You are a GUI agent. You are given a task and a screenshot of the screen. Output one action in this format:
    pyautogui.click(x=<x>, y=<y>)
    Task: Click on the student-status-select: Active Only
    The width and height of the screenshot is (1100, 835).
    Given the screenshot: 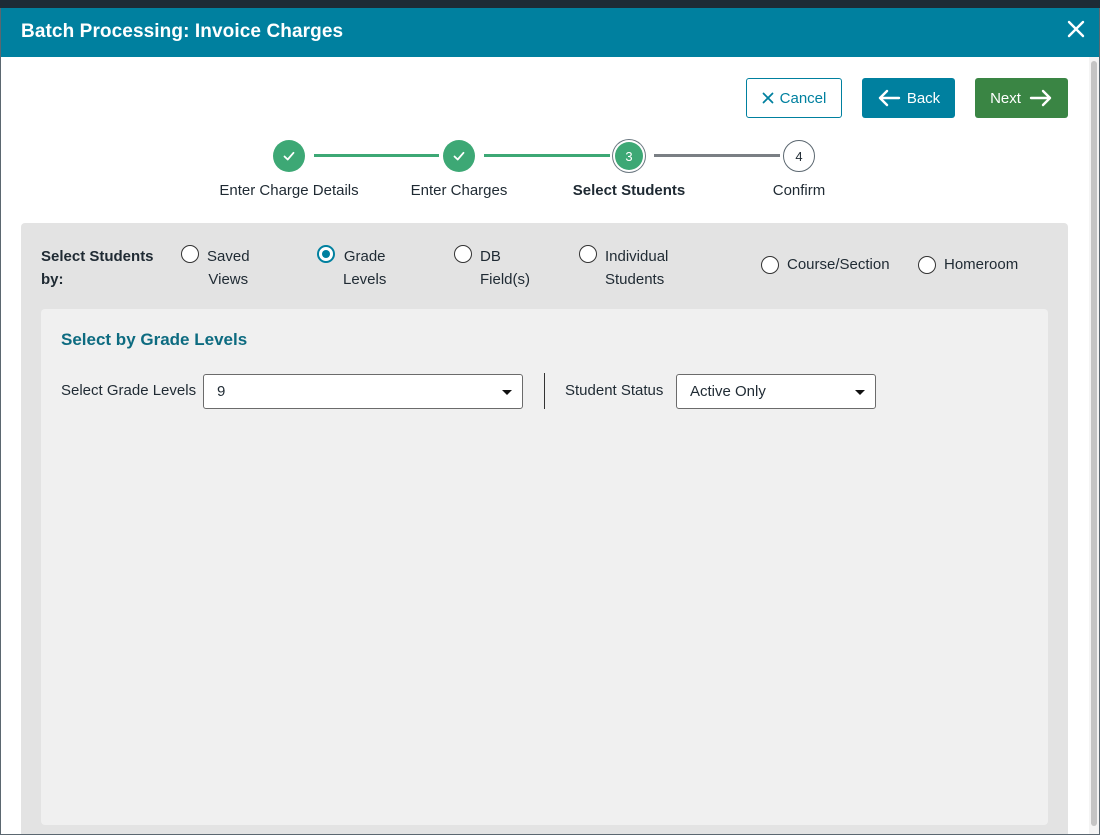 What is the action you would take?
    pyautogui.click(x=776, y=391)
    